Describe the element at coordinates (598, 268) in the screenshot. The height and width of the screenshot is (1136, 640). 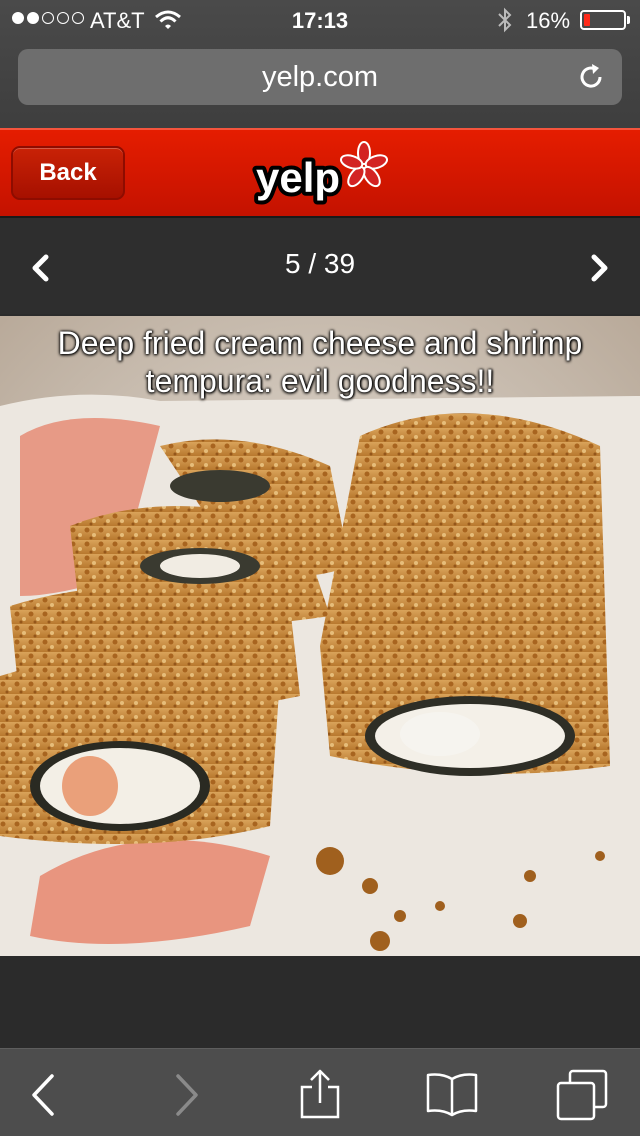
I see `next-photo-icon` at that location.